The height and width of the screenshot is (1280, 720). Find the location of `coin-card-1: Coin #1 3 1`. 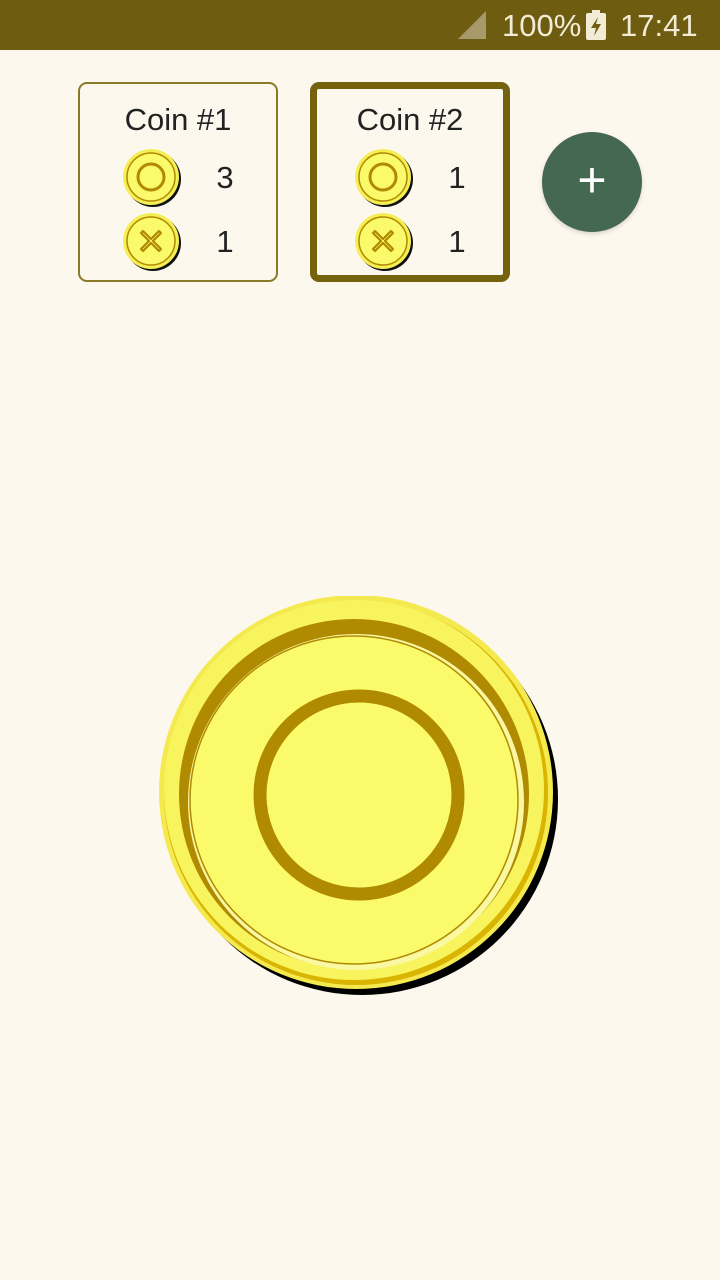

coin-card-1: Coin #1 3 1 is located at coordinates (178, 182).